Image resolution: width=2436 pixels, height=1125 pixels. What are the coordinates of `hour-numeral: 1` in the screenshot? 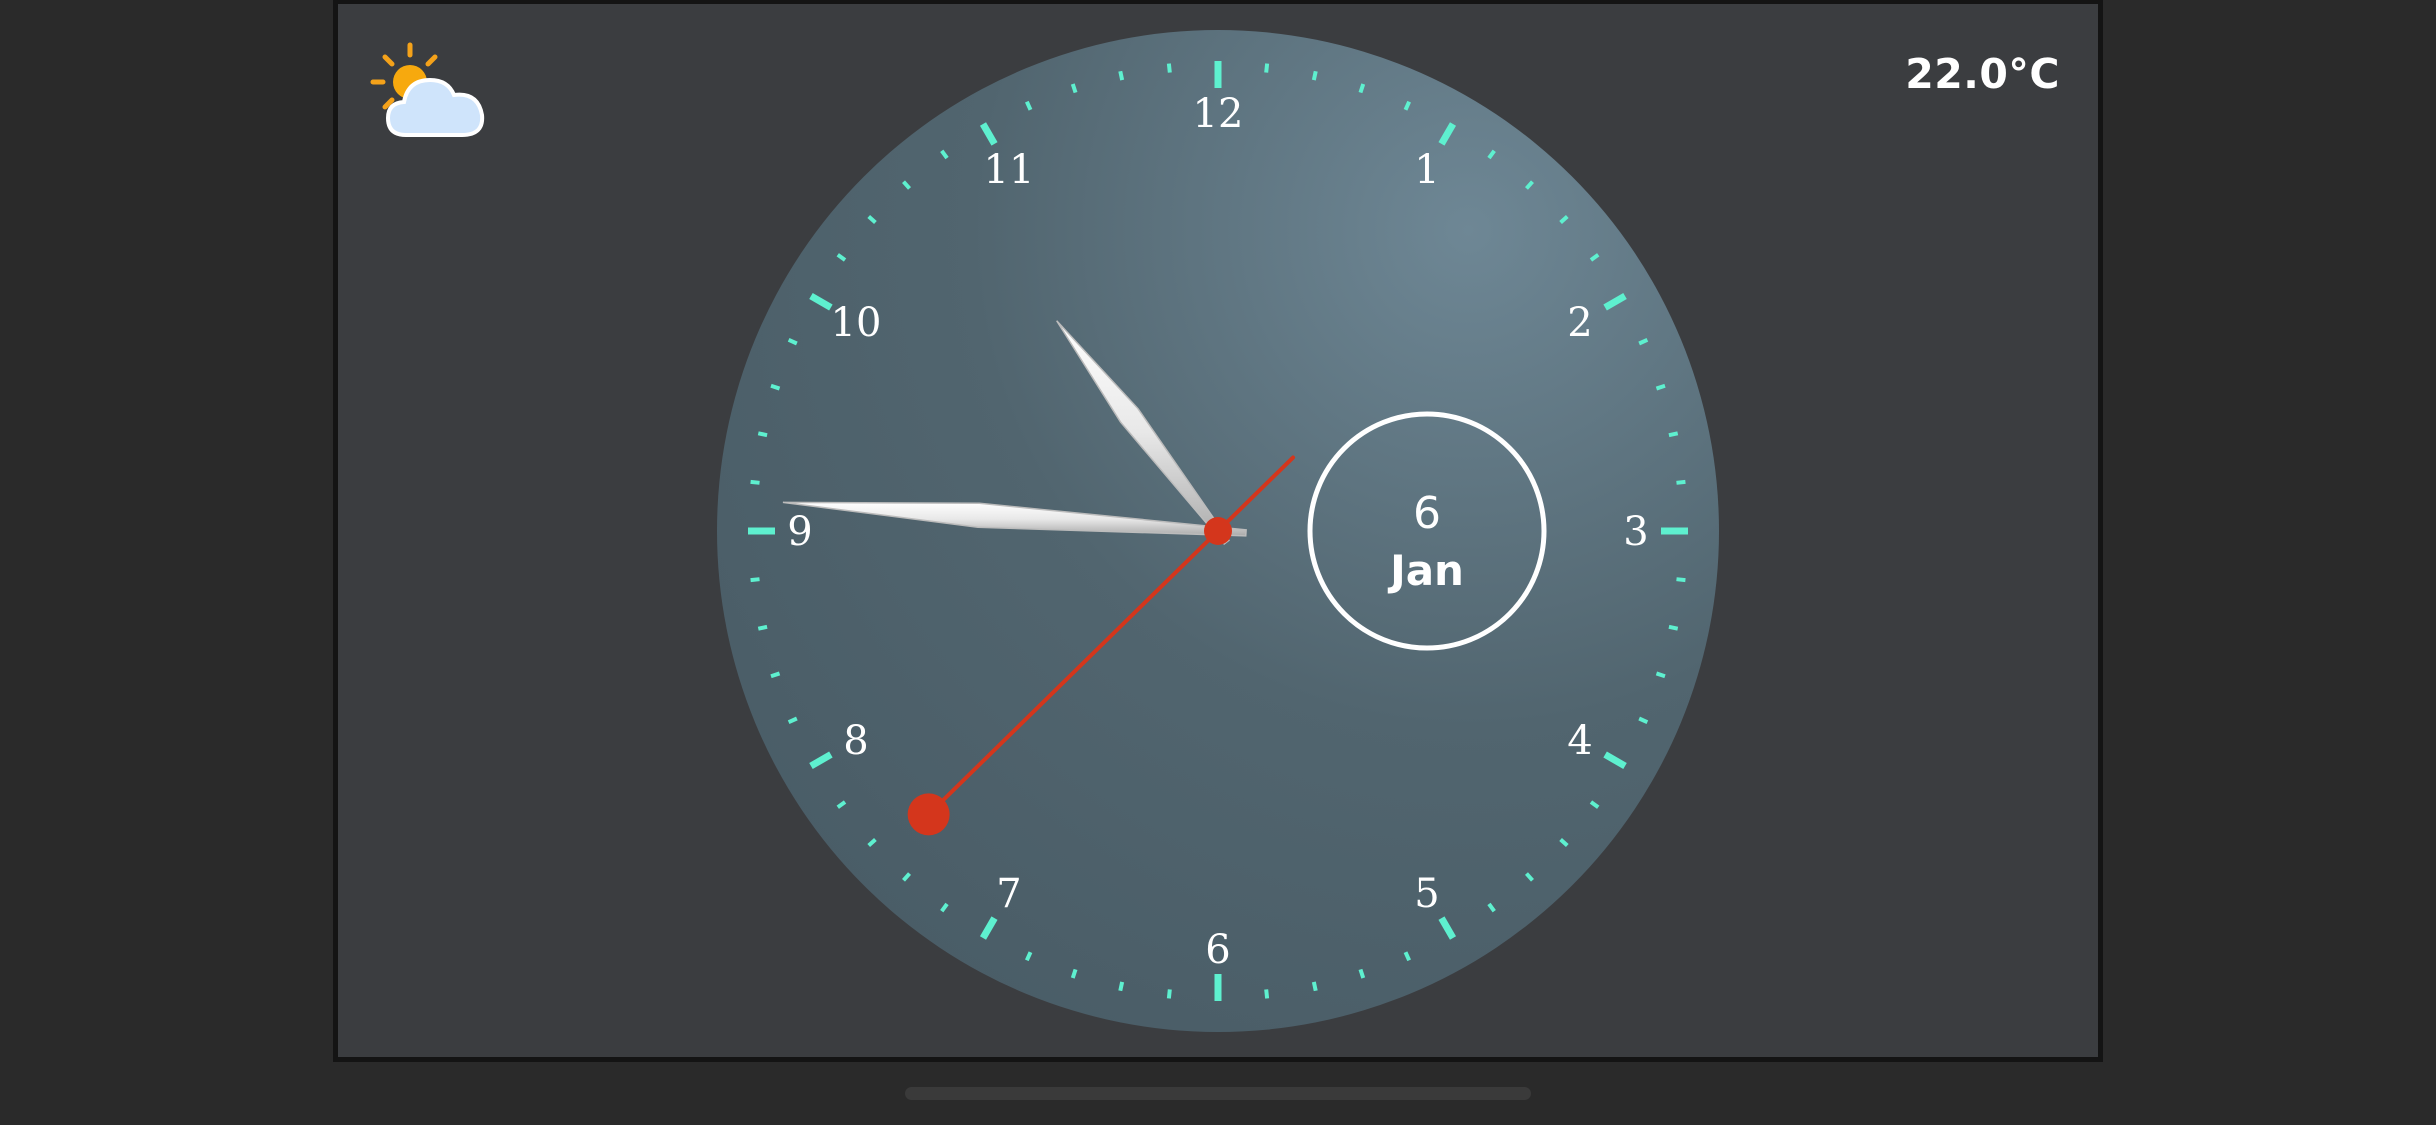 It's located at (1426, 170).